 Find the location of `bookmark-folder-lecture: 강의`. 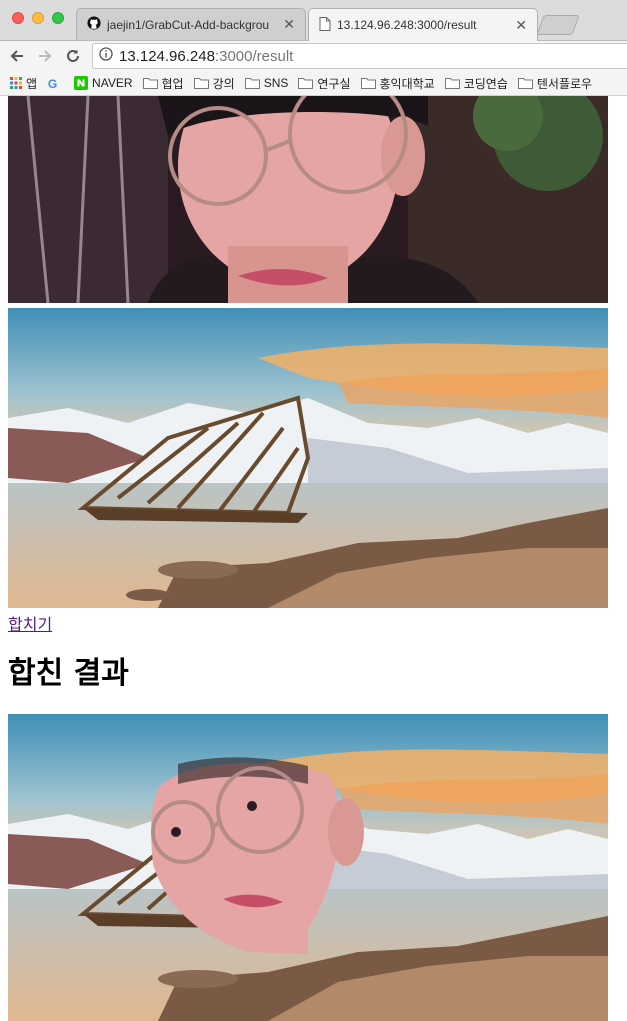

bookmark-folder-lecture: 강의 is located at coordinates (214, 83).